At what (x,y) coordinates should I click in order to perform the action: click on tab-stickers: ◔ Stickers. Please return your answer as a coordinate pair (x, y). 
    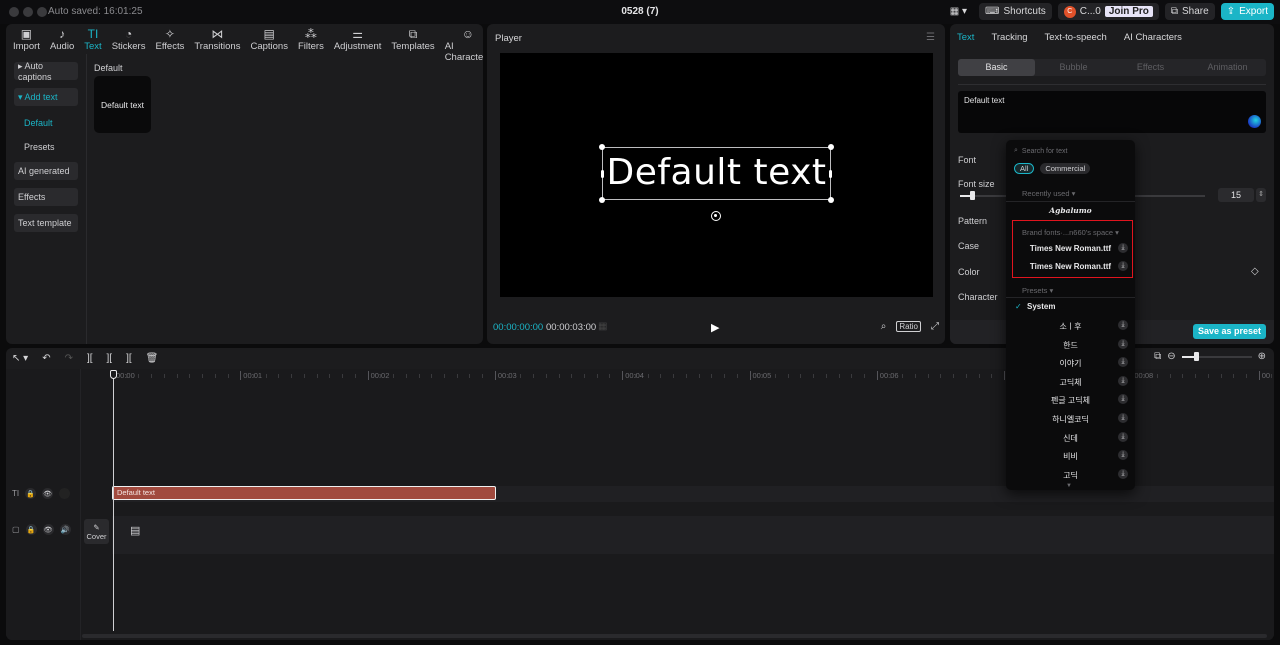
    Looking at the image, I should click on (129, 39).